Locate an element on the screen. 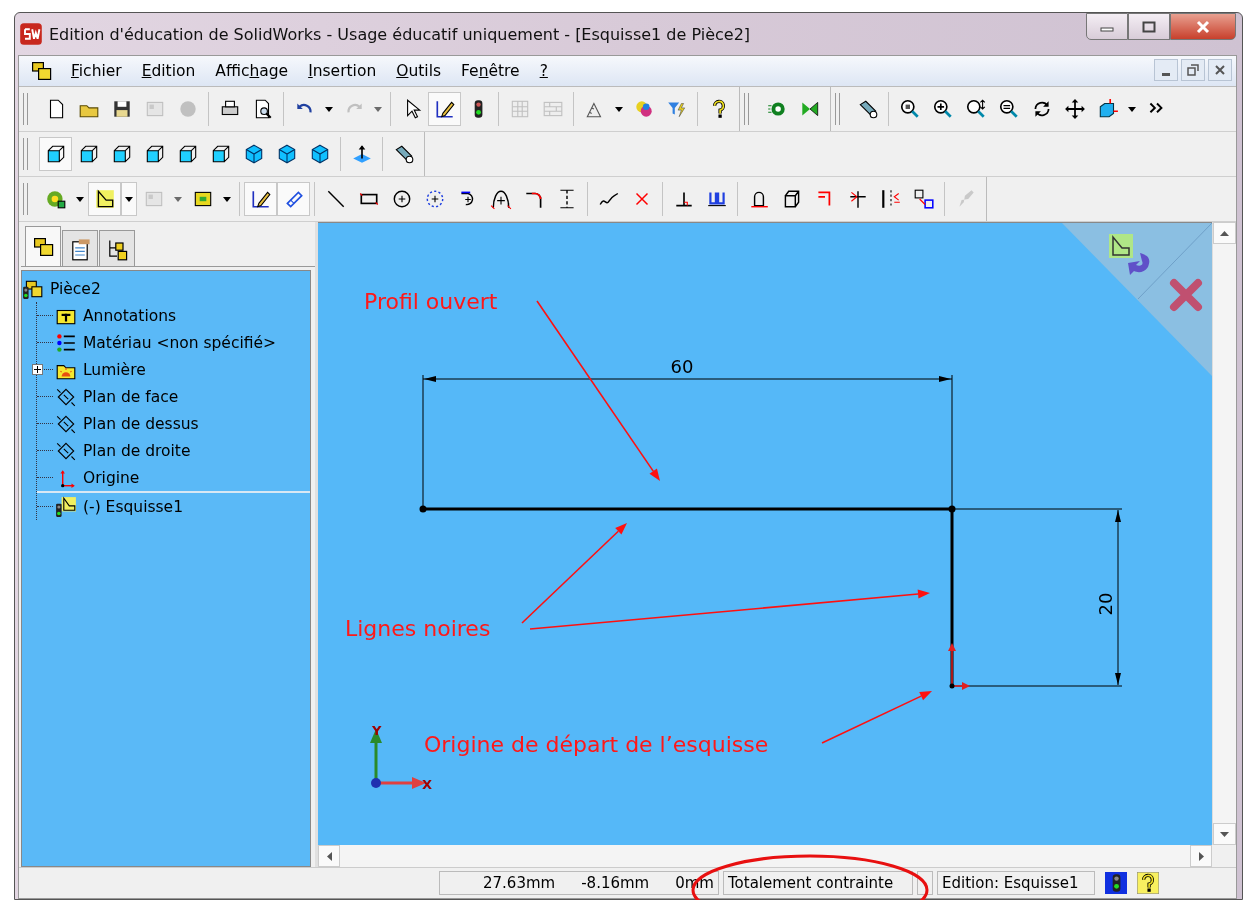  scroll-up-icon is located at coordinates (1224, 233).